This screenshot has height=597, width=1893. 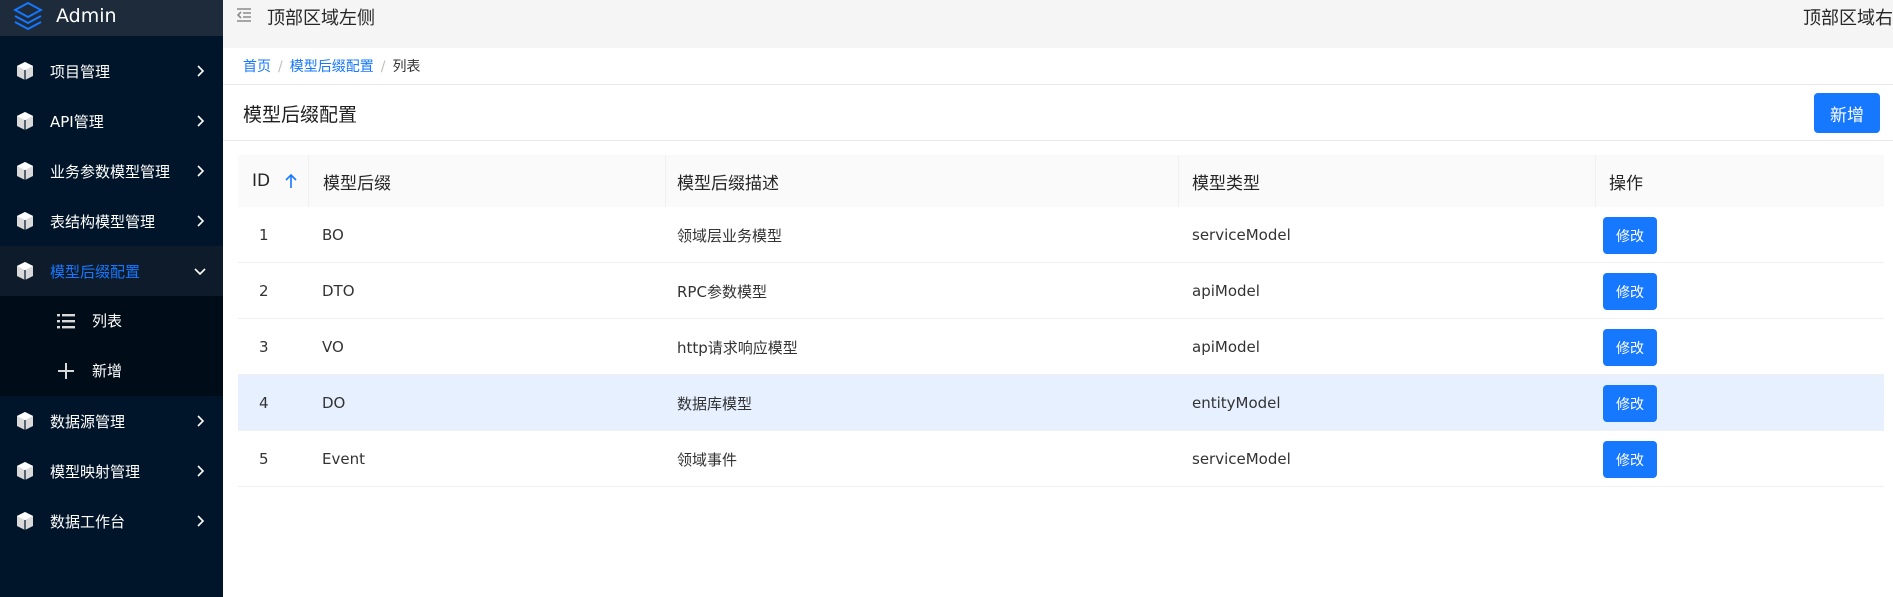 I want to click on sidebar-item-data-workbench: 数据工作台, so click(x=111, y=521).